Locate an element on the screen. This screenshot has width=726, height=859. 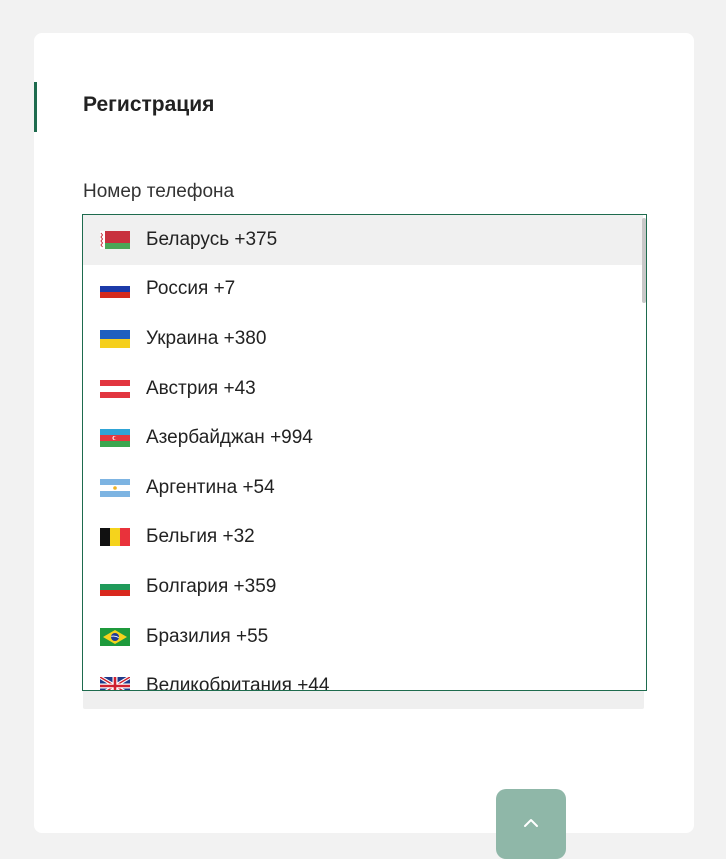
country-option-azerbaijan: Азербайджан +994 is located at coordinates (363, 438).